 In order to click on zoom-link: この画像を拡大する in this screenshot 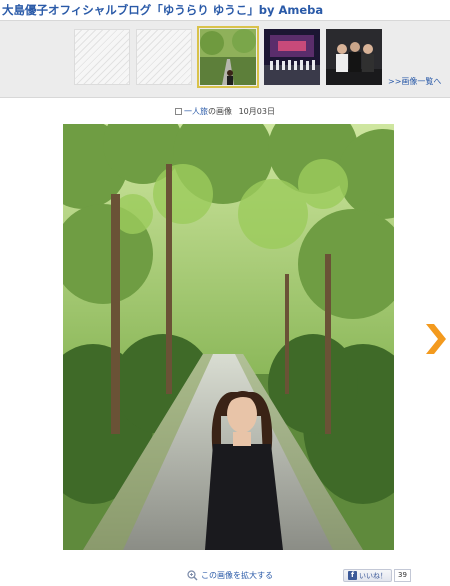, I will do `click(230, 575)`.